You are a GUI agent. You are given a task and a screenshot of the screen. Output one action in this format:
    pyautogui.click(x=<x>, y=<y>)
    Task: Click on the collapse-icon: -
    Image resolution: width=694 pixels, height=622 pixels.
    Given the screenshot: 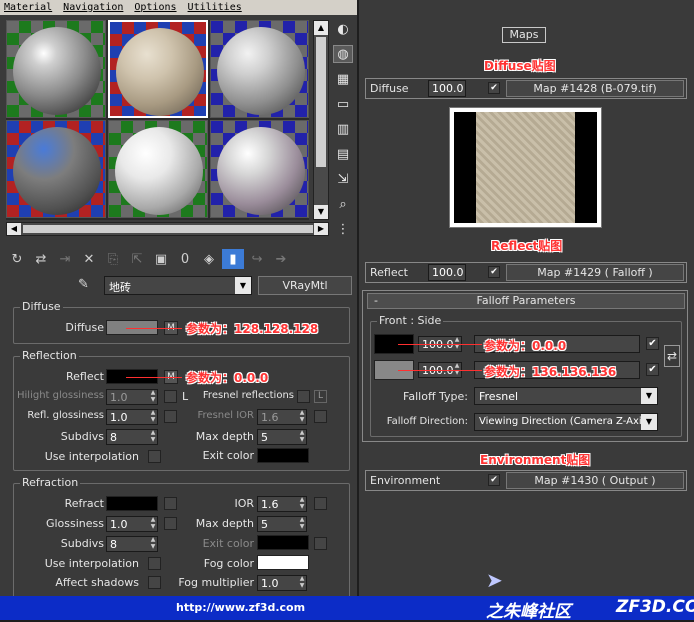 What is the action you would take?
    pyautogui.click(x=376, y=301)
    